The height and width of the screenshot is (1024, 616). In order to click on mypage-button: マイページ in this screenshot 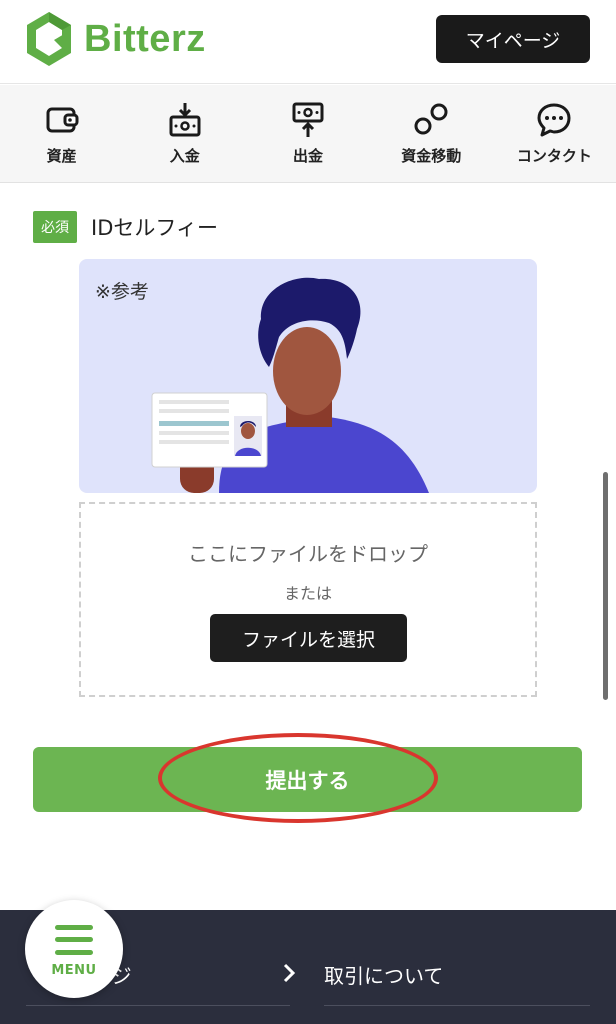, I will do `click(513, 39)`.